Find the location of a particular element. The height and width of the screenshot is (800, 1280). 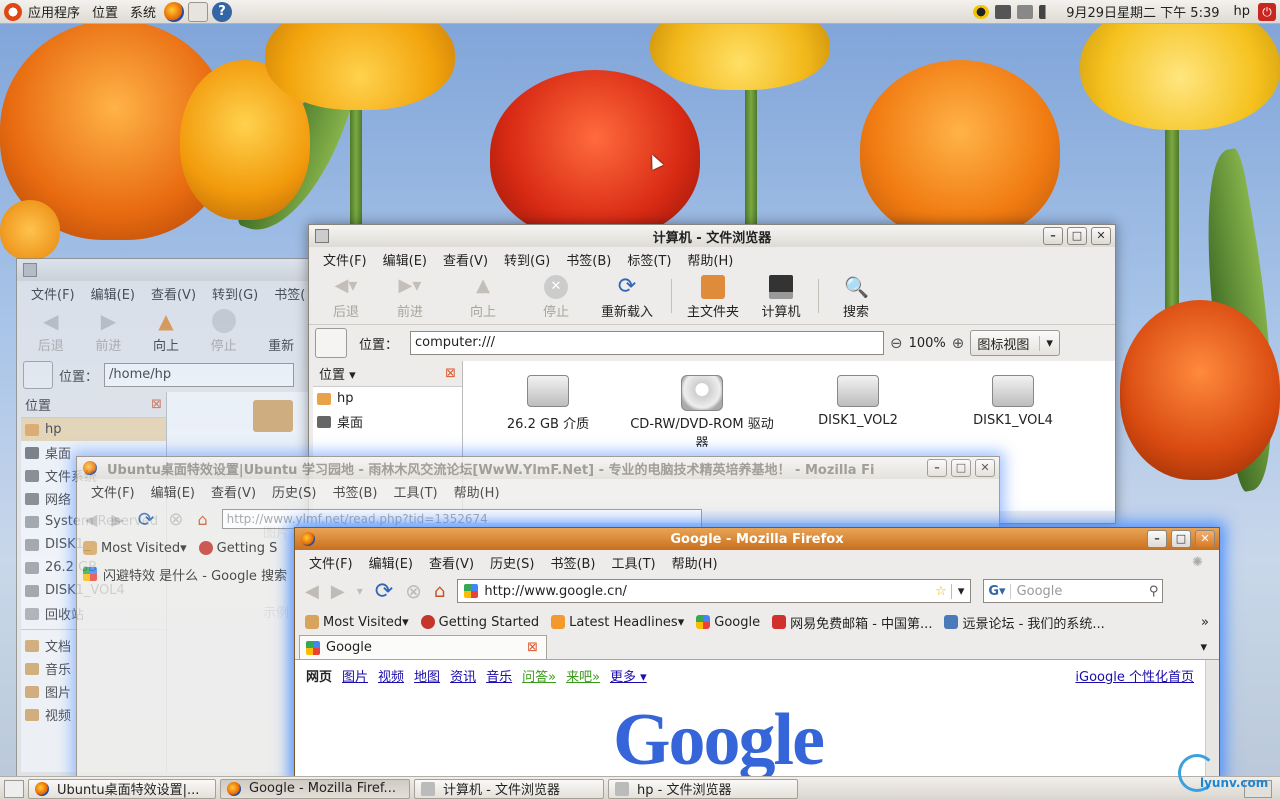

bookmark-star-icon: ☆ is located at coordinates (941, 591).